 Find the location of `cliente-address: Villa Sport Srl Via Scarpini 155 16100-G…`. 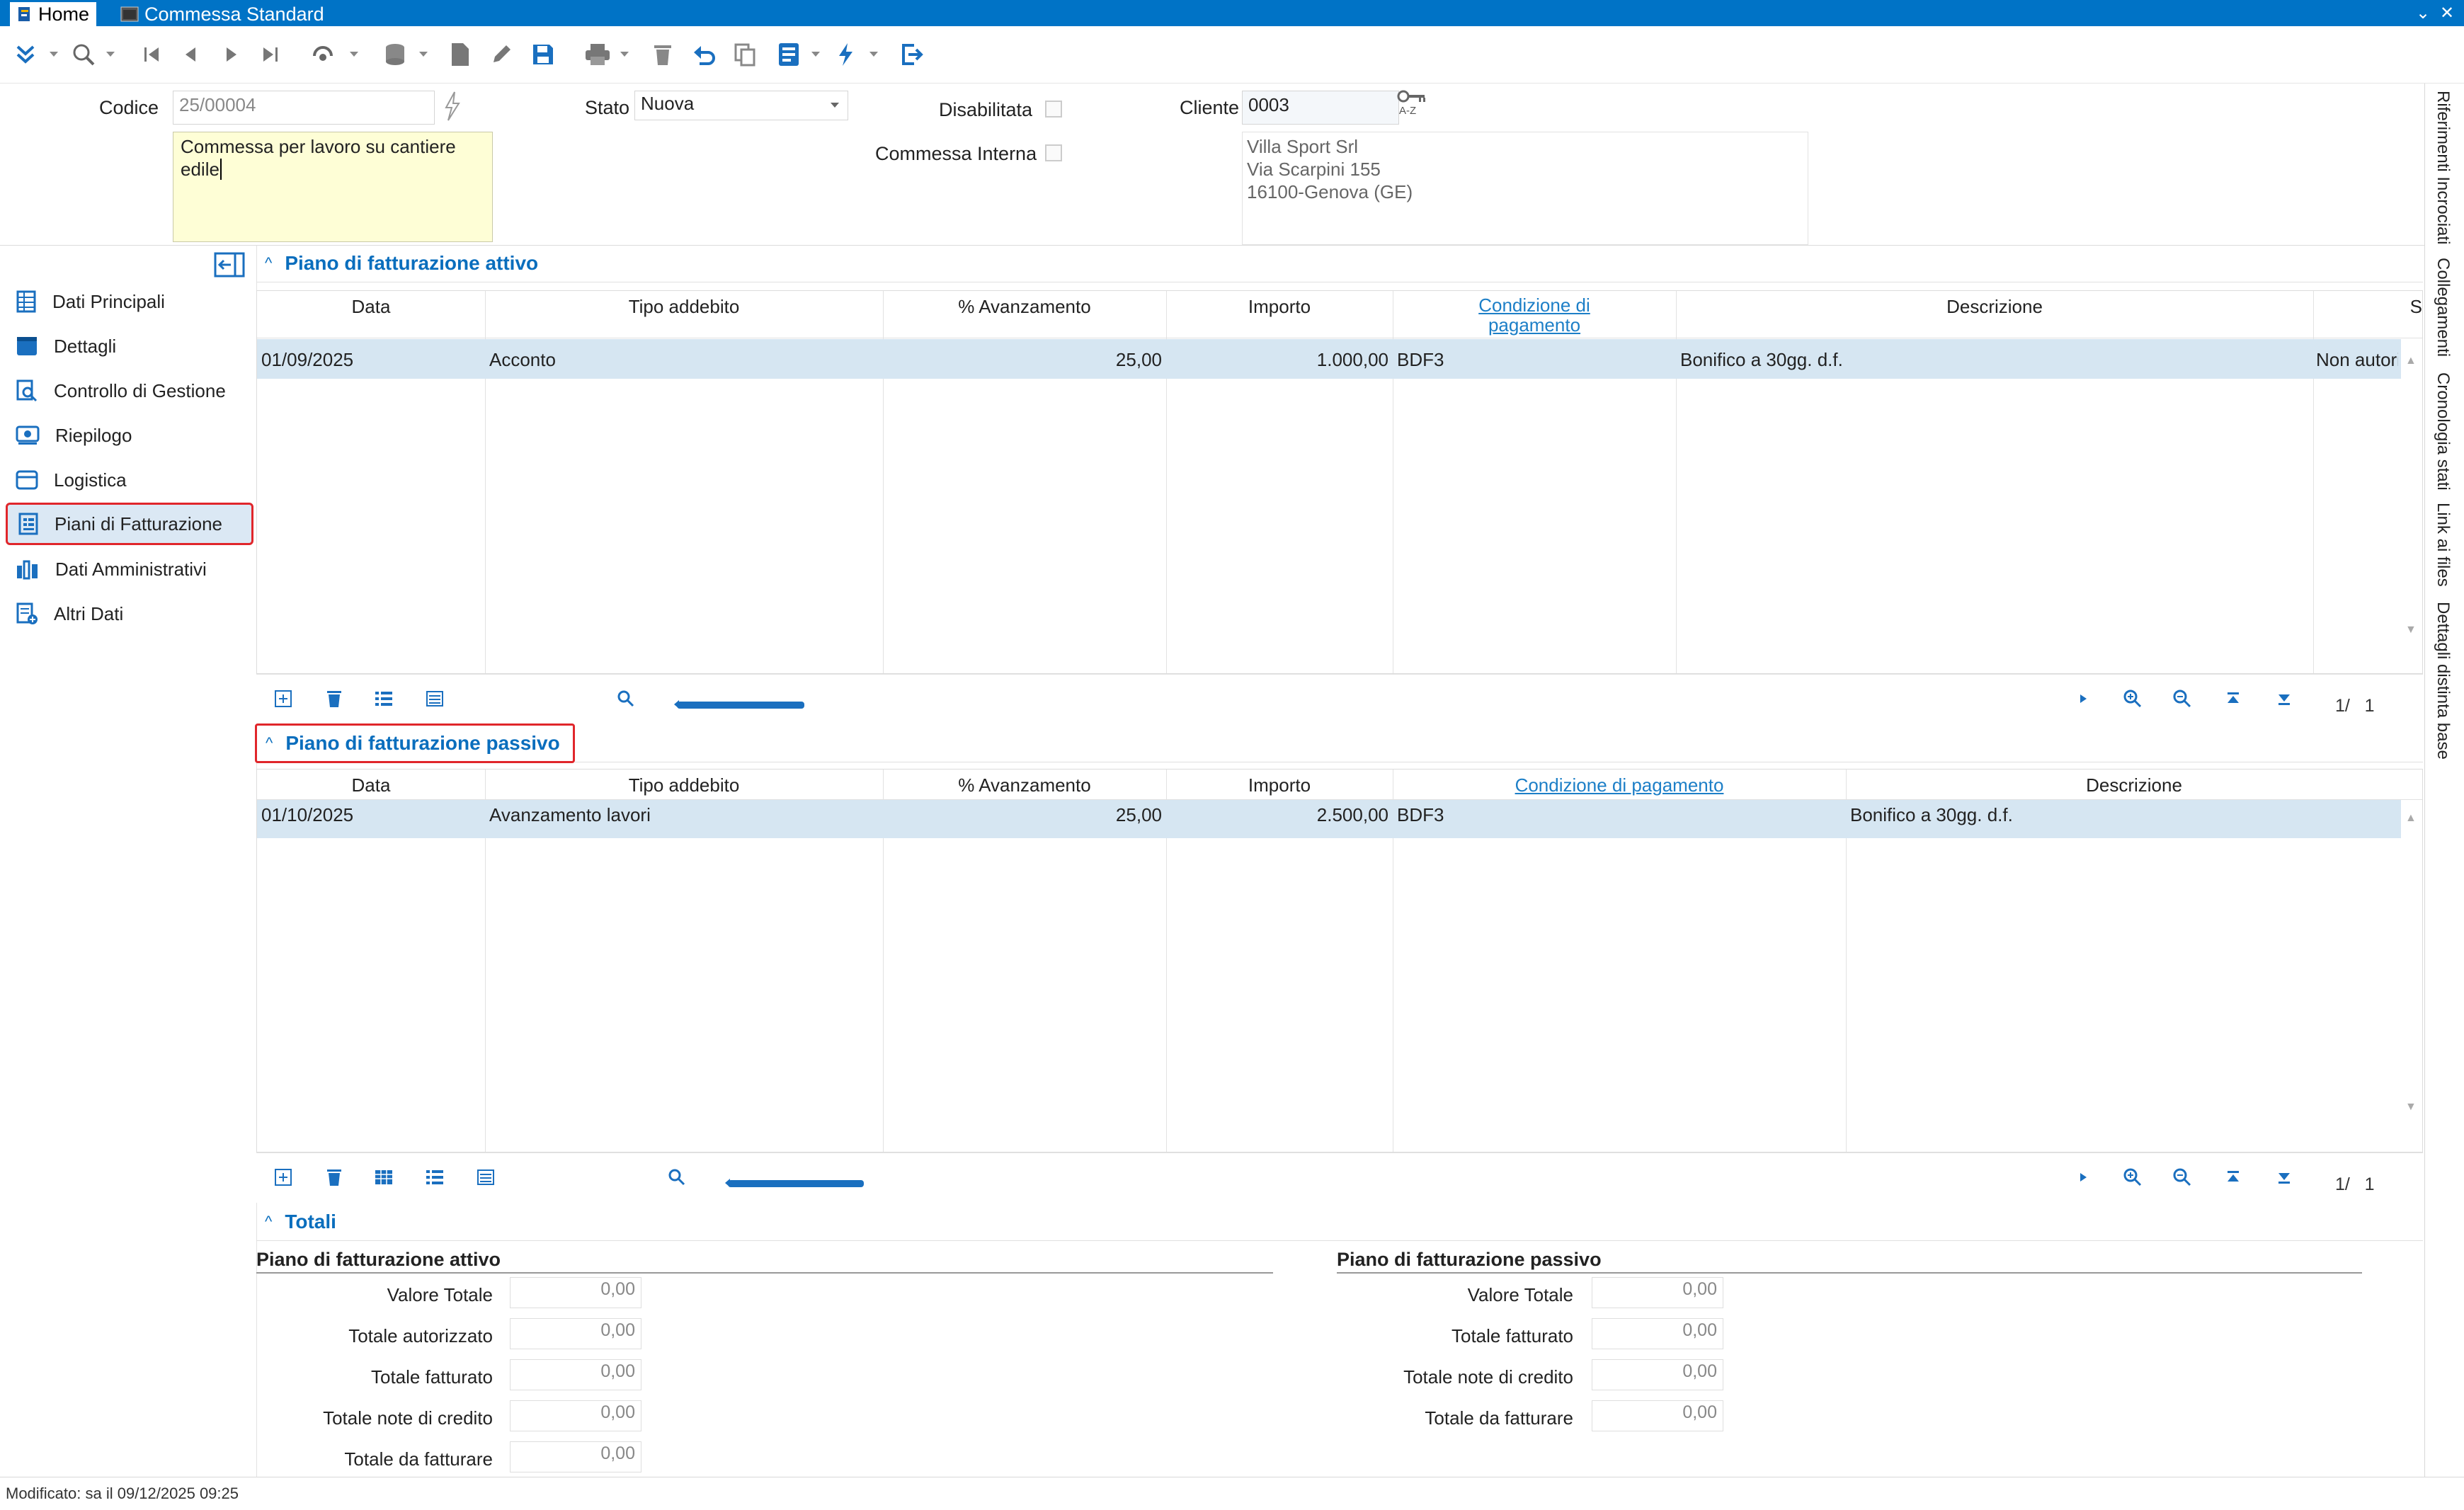

cliente-address: Villa Sport Srl Via Scarpini 155 16100-G… is located at coordinates (1525, 188).